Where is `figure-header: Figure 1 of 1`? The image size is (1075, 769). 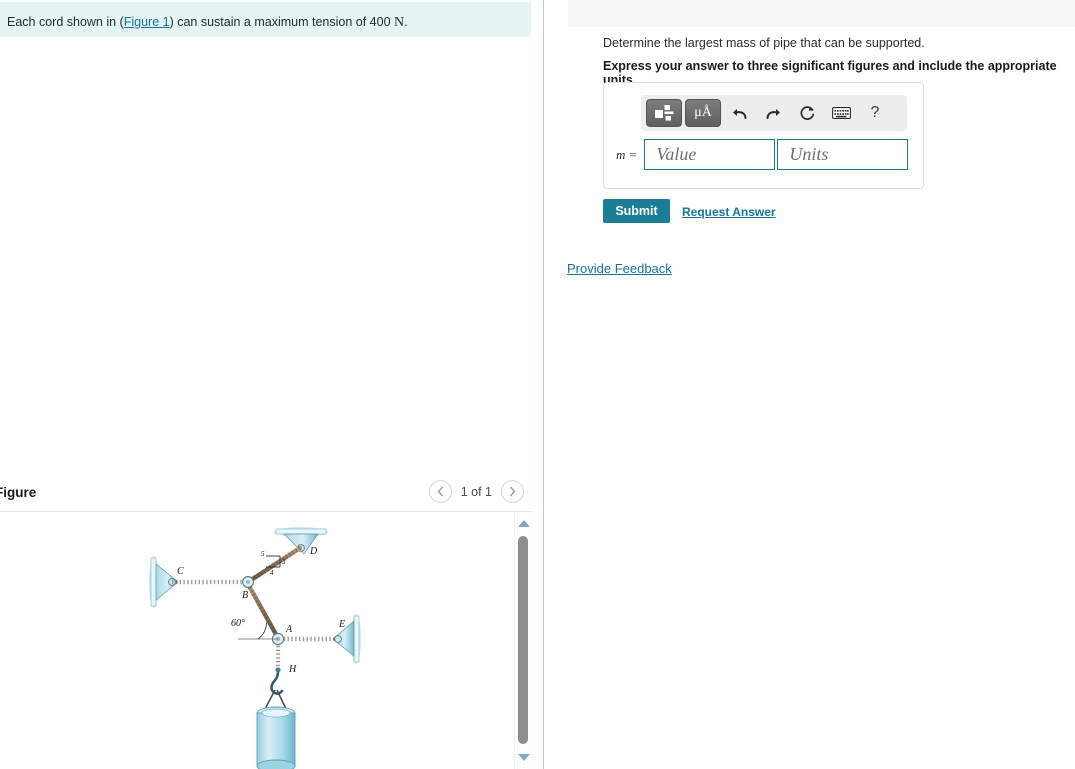 figure-header: Figure 1 of 1 is located at coordinates (271, 494).